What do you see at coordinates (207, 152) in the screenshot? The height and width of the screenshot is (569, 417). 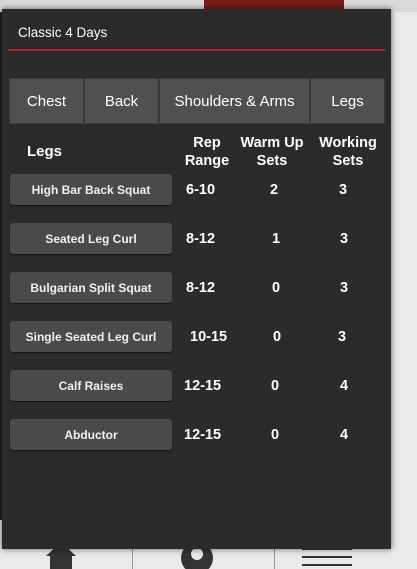 I see `rep-range-header: Rep Range` at bounding box center [207, 152].